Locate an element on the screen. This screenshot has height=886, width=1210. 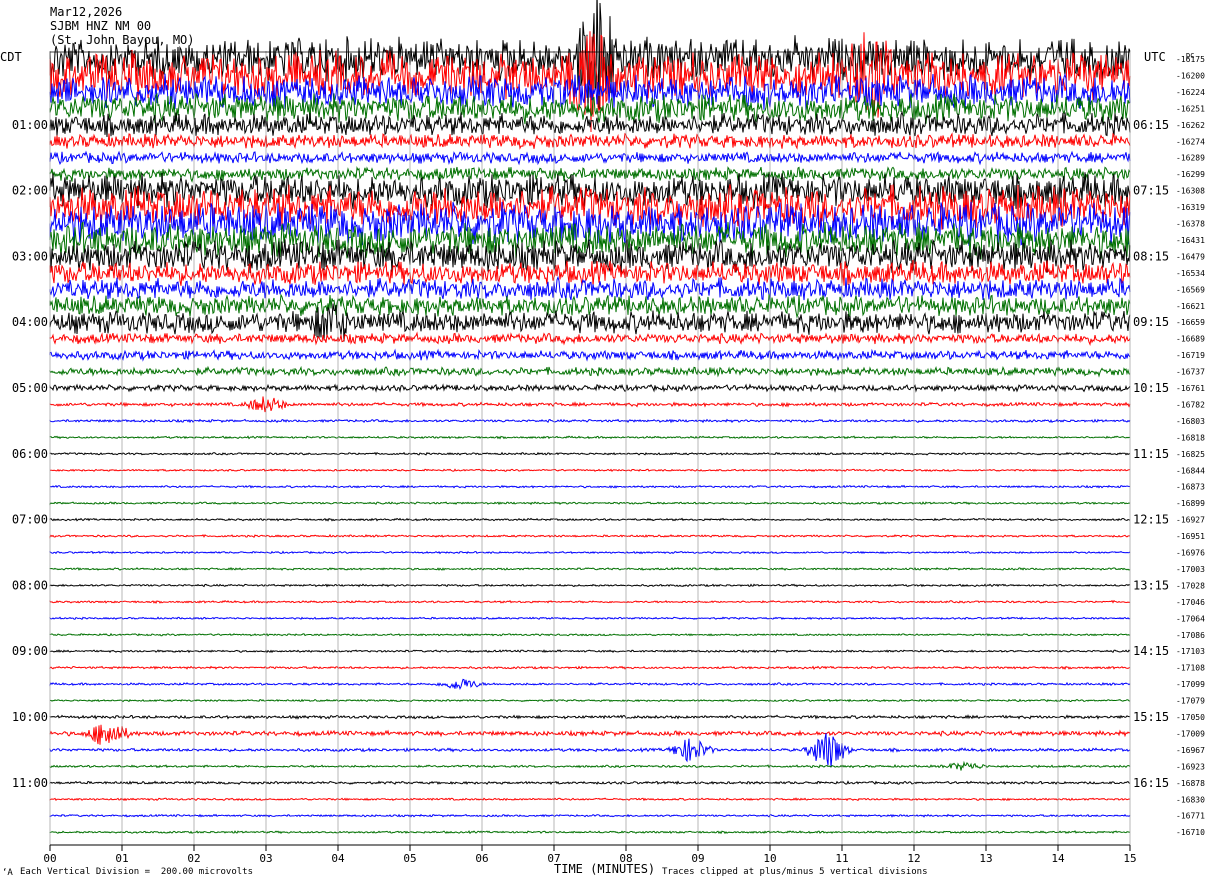
utc-hour-label: 09:15 is located at coordinates (1151, 322).